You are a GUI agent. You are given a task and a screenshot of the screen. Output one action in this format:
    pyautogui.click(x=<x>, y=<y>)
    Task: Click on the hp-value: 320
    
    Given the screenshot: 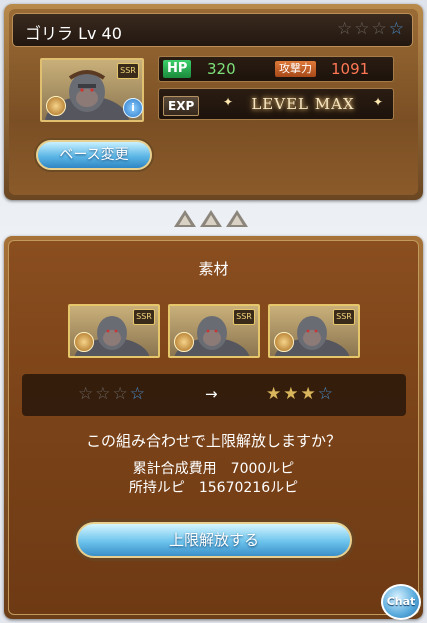 What is the action you would take?
    pyautogui.click(x=221, y=69)
    